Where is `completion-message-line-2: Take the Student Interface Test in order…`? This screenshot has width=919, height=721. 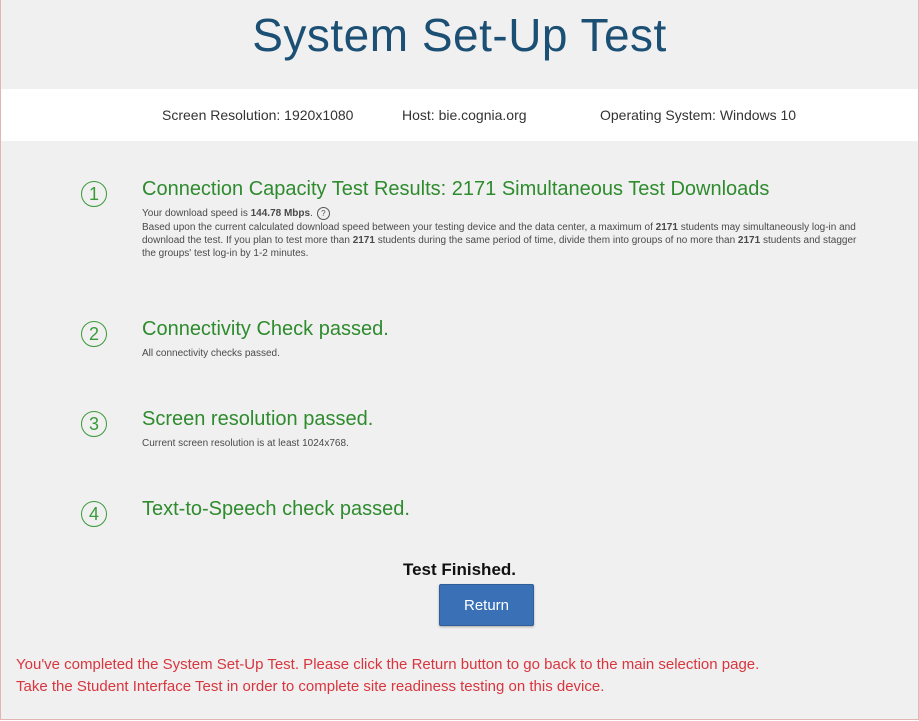 completion-message-line-2: Take the Student Interface Test in order… is located at coordinates (310, 686).